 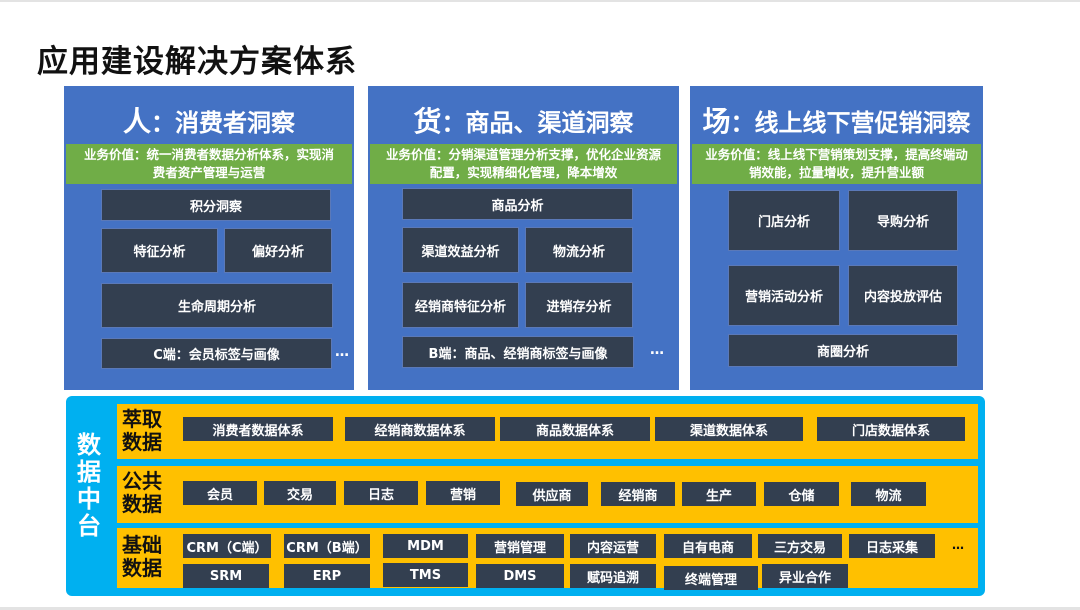 What do you see at coordinates (520, 576) in the screenshot?
I see `item-dms: DMS` at bounding box center [520, 576].